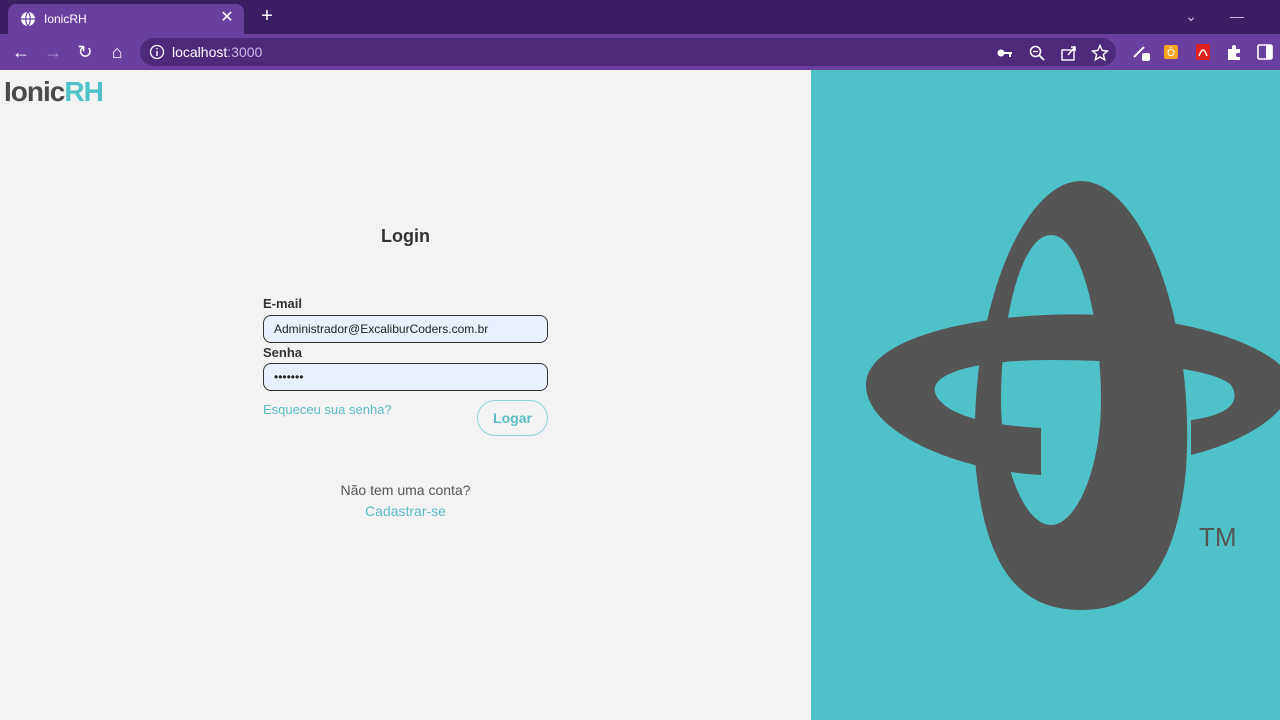 This screenshot has width=1280, height=720. What do you see at coordinates (405, 490) in the screenshot?
I see `no-account-text: Não tem uma conta?` at bounding box center [405, 490].